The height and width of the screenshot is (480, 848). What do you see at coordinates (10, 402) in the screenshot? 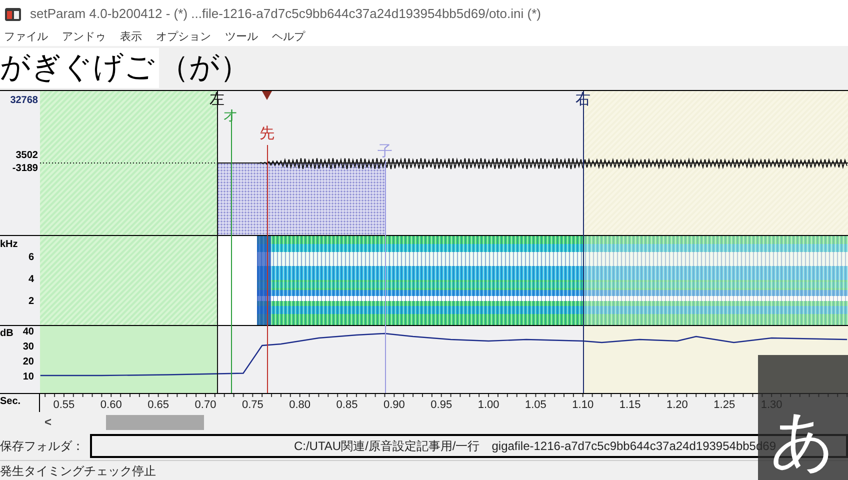
I see `time-unit: Sec.` at bounding box center [10, 402].